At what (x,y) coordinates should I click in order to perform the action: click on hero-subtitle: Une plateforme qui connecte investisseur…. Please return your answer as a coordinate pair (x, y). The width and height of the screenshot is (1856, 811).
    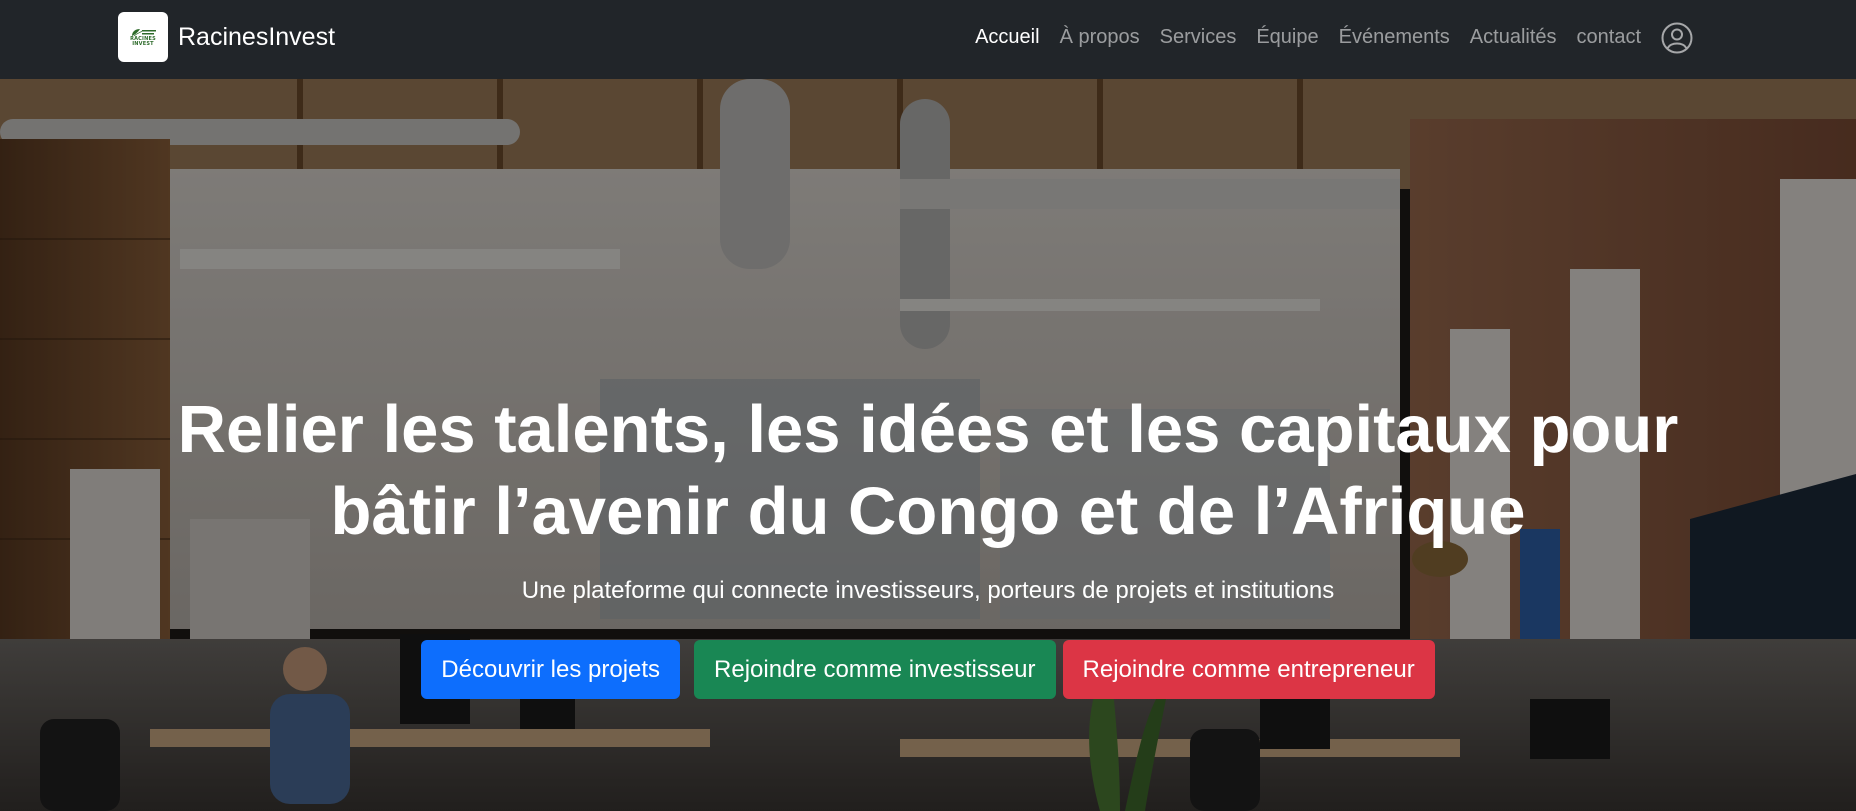
    Looking at the image, I should click on (928, 590).